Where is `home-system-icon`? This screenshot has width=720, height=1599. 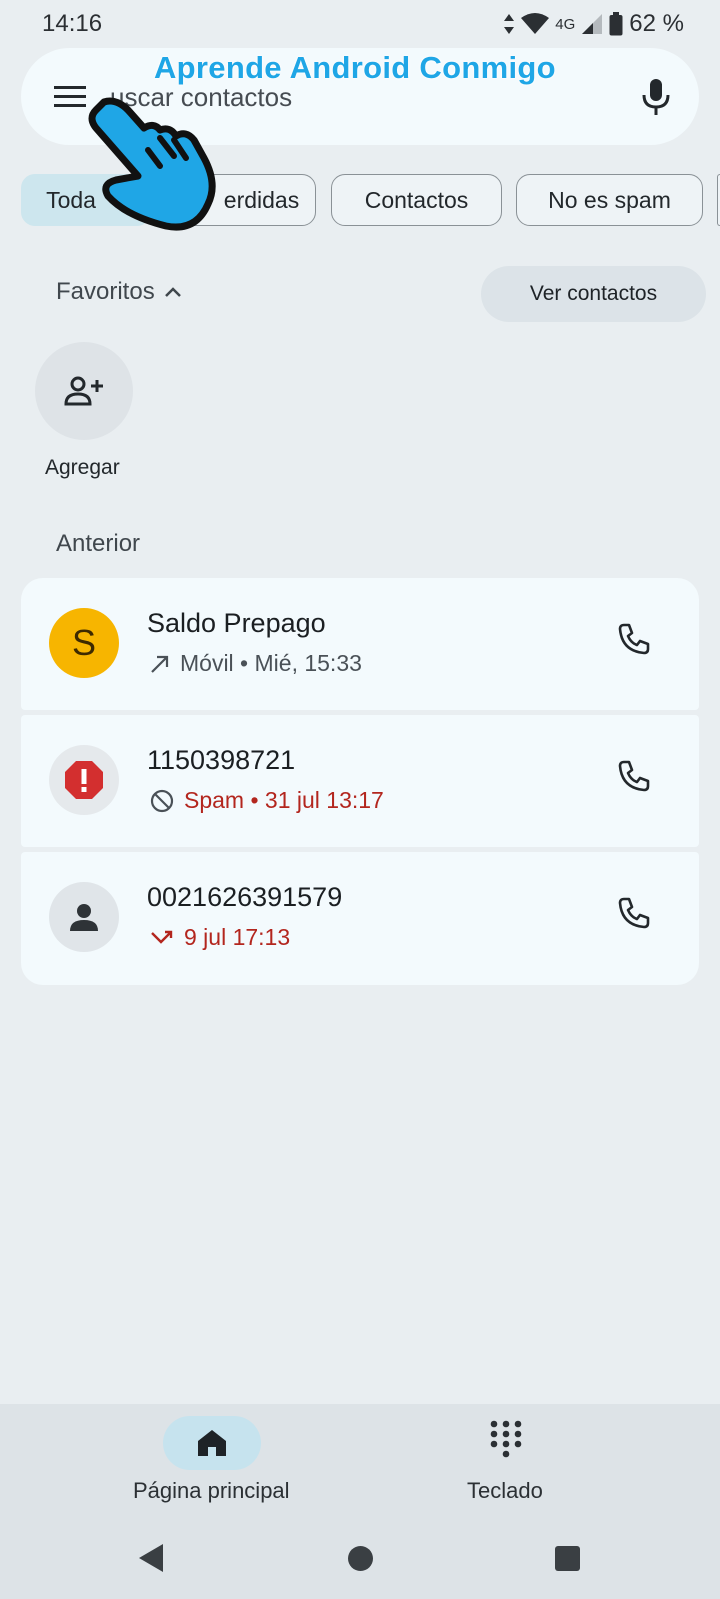 home-system-icon is located at coordinates (360, 1558).